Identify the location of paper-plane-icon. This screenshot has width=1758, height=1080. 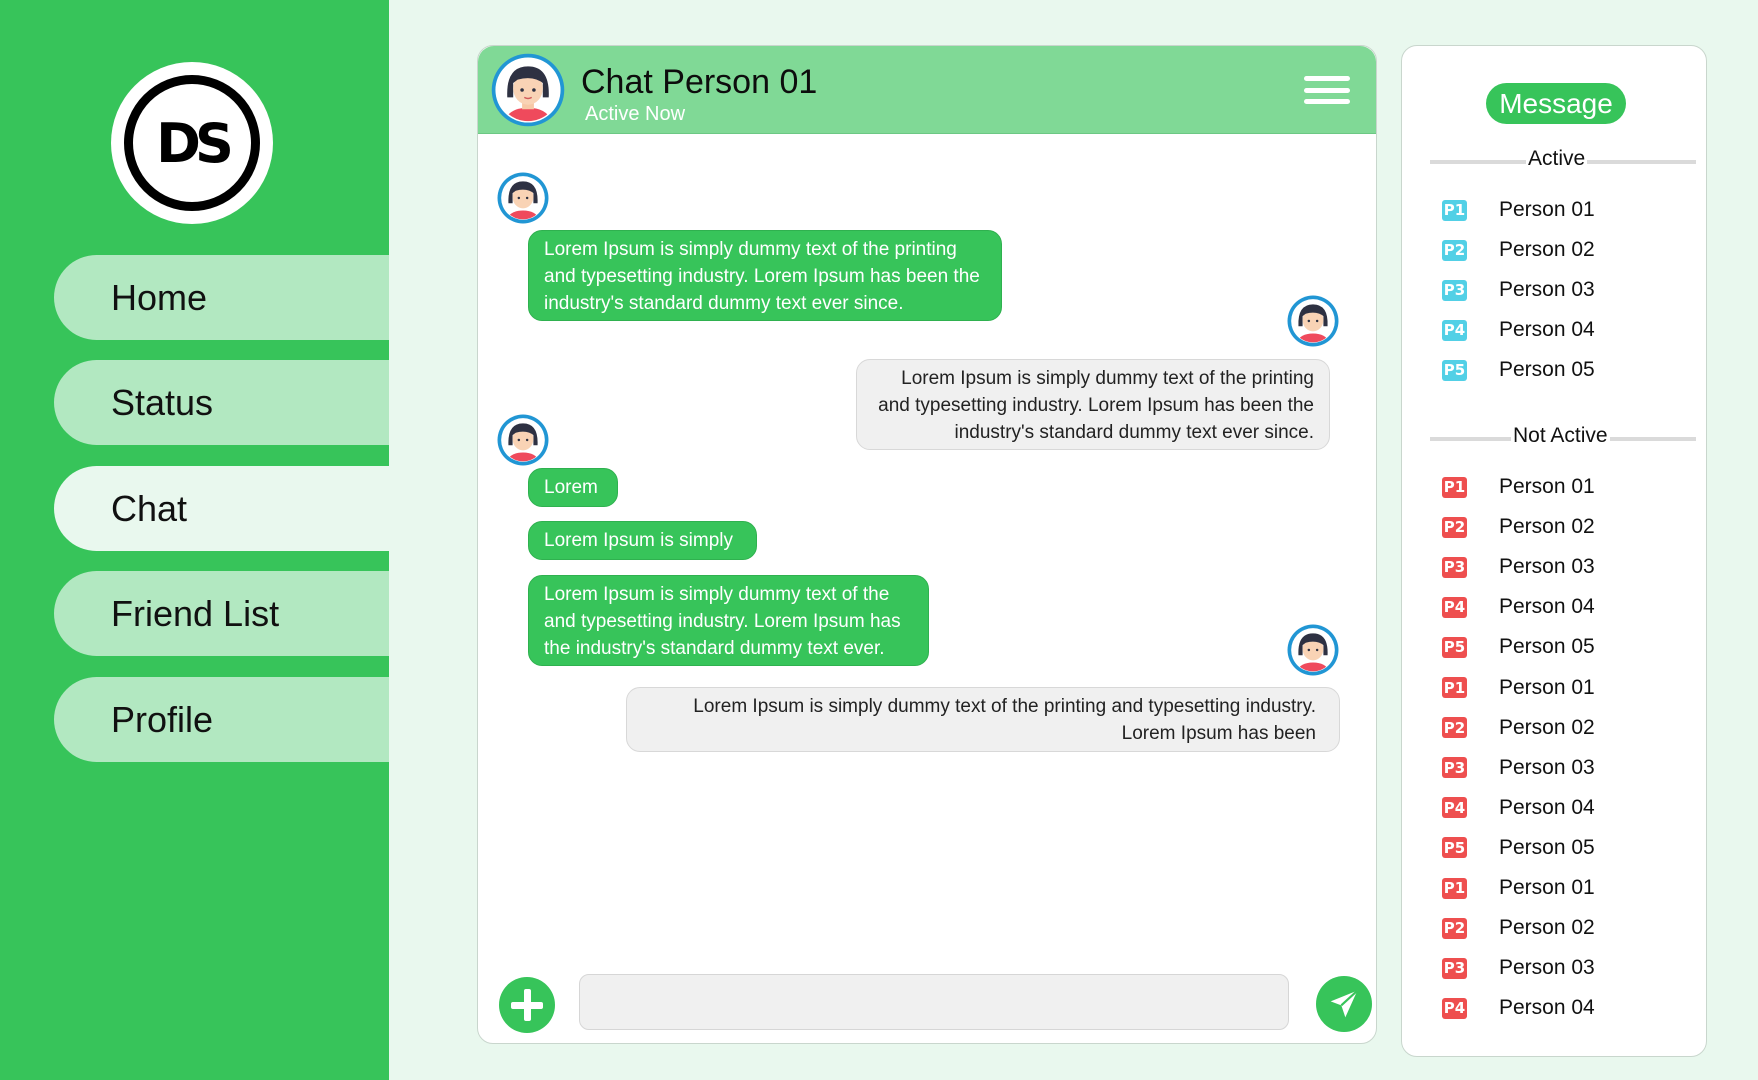
(1344, 1003).